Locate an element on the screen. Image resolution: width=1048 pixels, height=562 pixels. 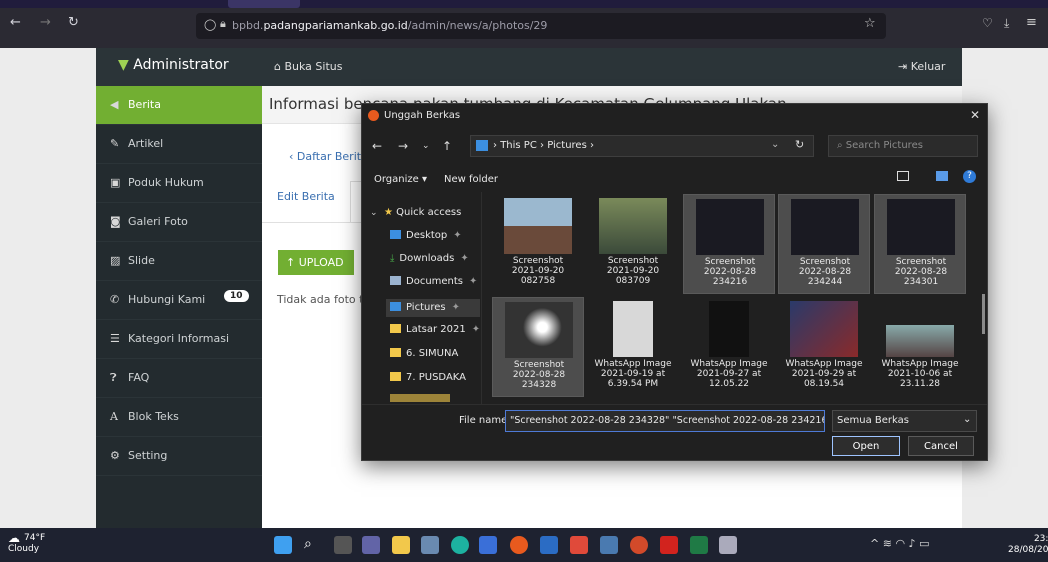
upload-button: ↑ UPLOAD is located at coordinates (316, 262).